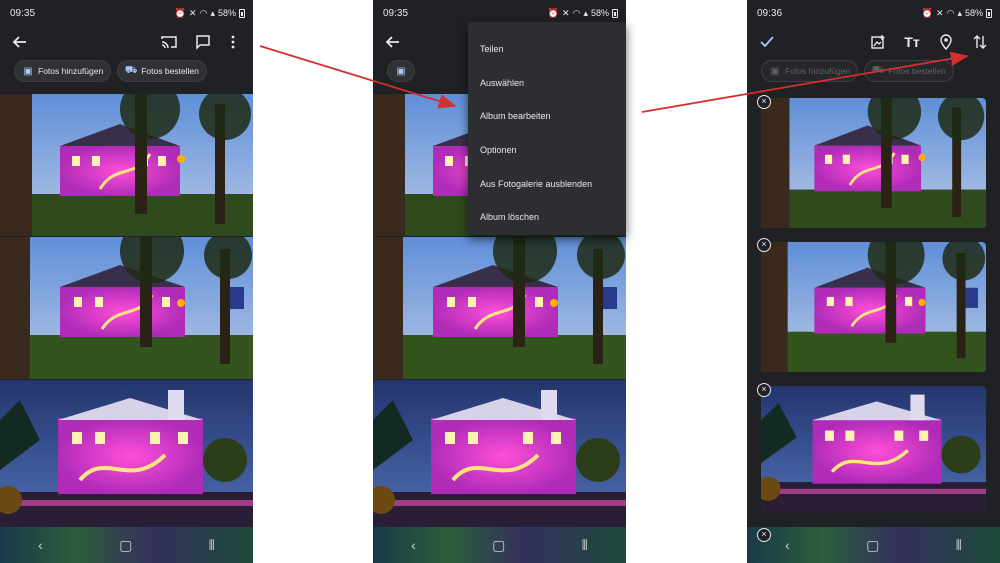  Describe the element at coordinates (912, 42) in the screenshot. I see `text-format-icon: Tт` at that location.